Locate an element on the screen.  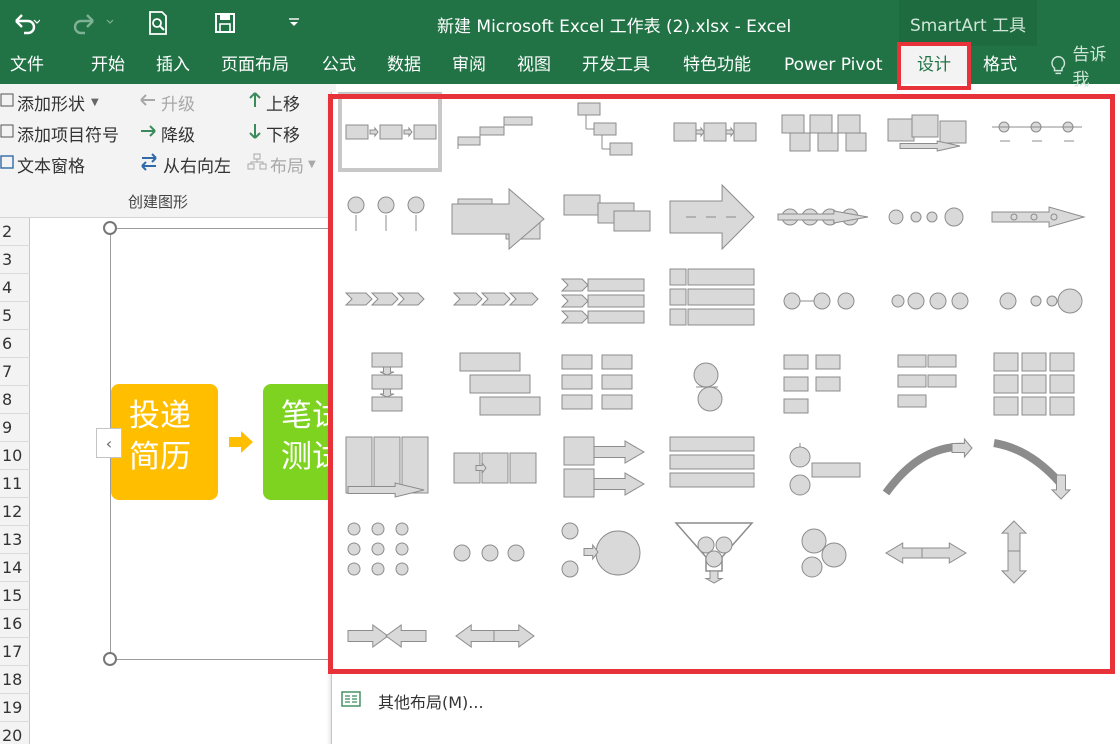
demote-button: 降级 is located at coordinates (166, 133).